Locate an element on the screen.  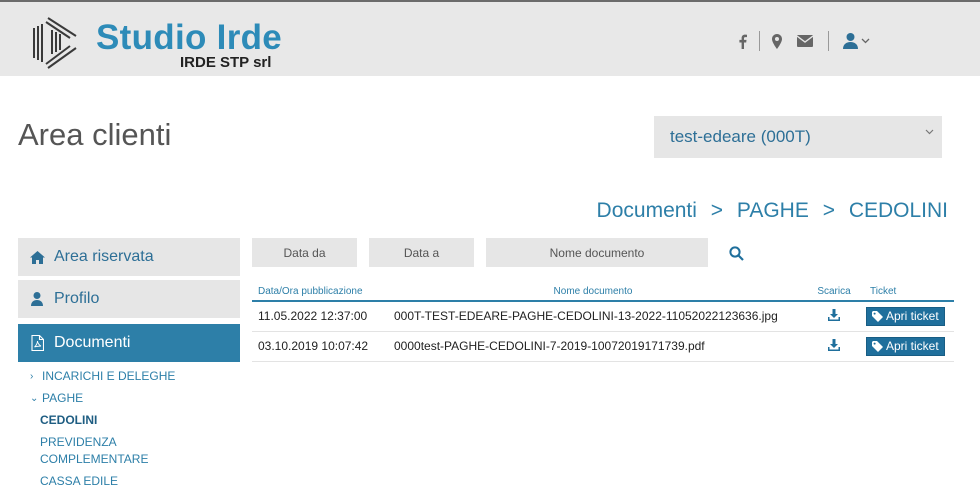
submenu-item-previdenza-complementare: PREVIDENZA COMPLEMENTARE is located at coordinates (105, 451).